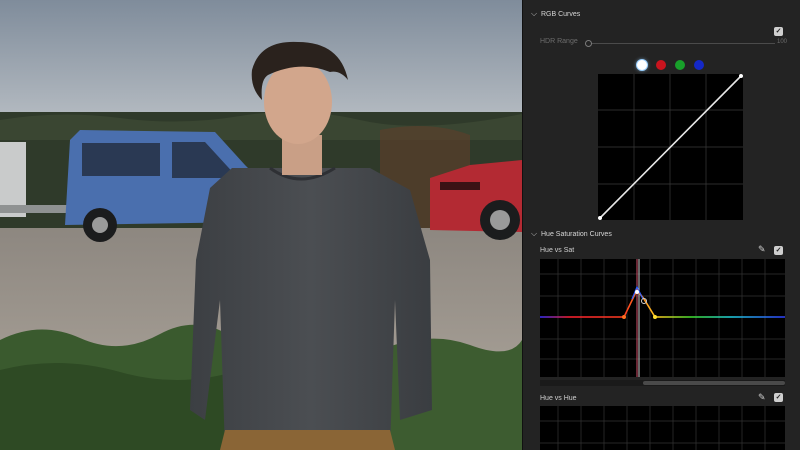  I want to click on hdr-range-label: HDR Range, so click(559, 41).